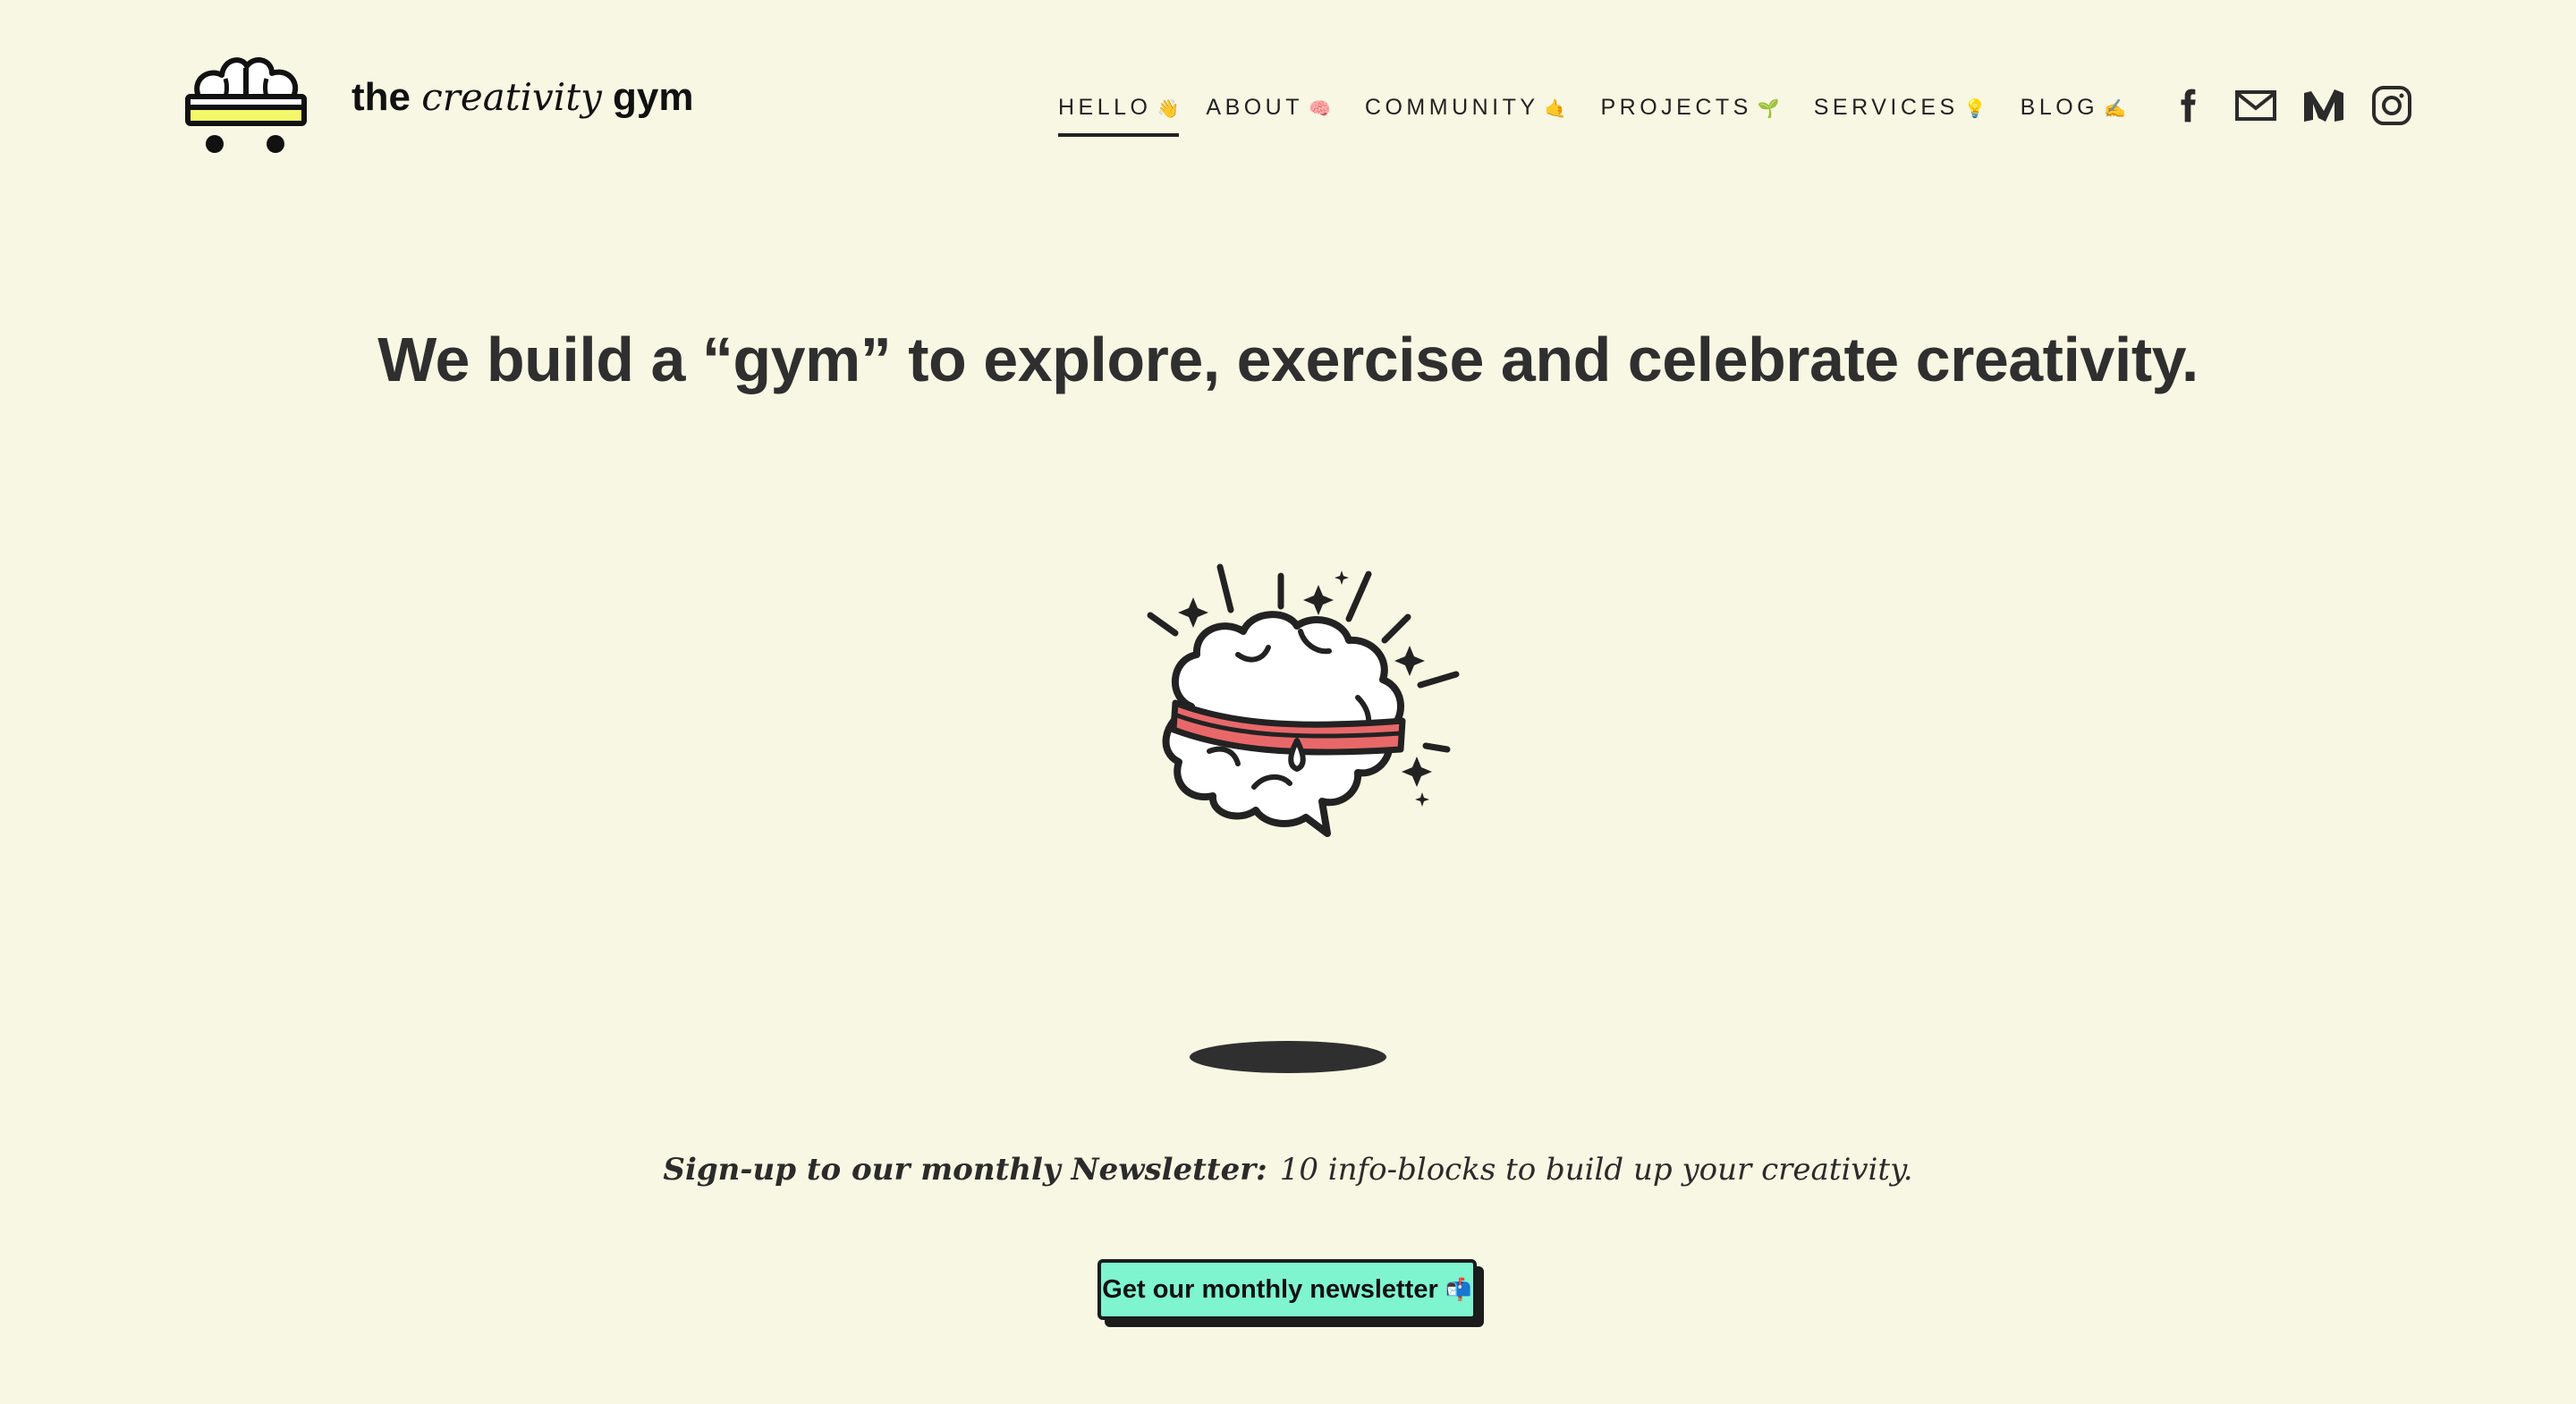 The image size is (2576, 1404). I want to click on nav-item-projects: PROJECTS 🌱, so click(1689, 108).